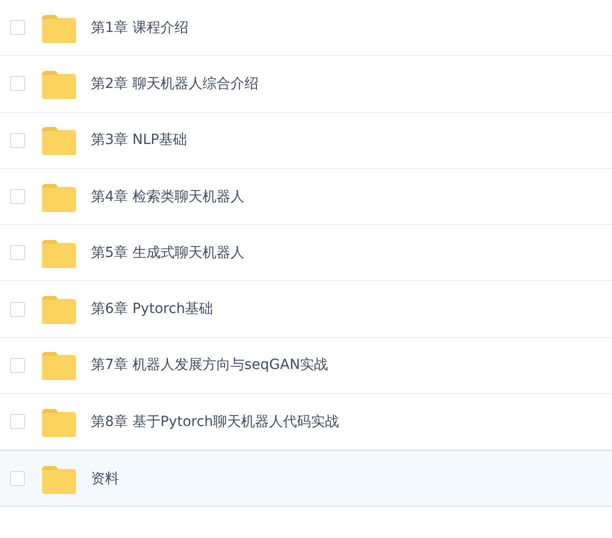  I want to click on folder-name: 第2章 聊天机器人综合介绍, so click(174, 83).